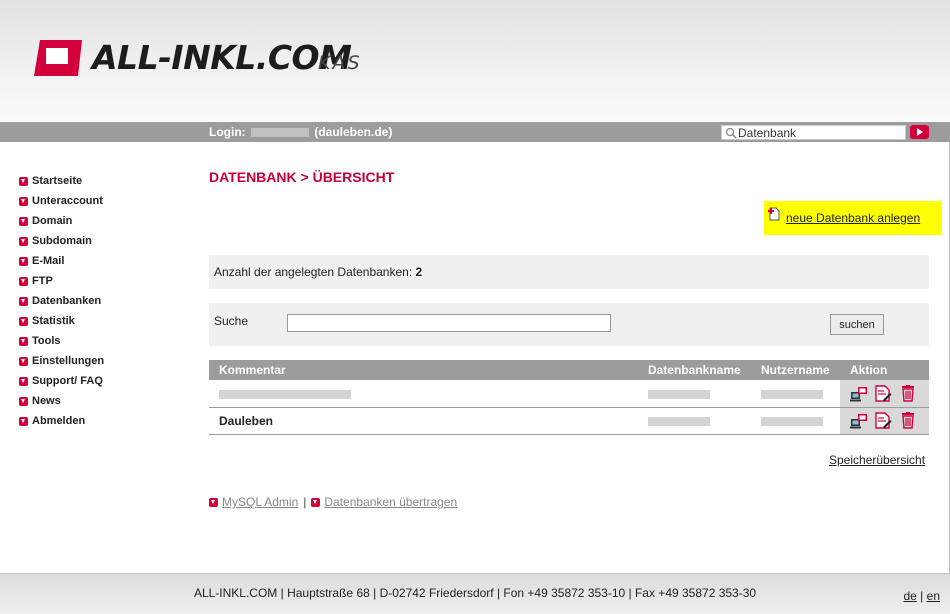 The height and width of the screenshot is (614, 950). I want to click on sidebar-item-unteraccount: Unteraccount, so click(61, 201).